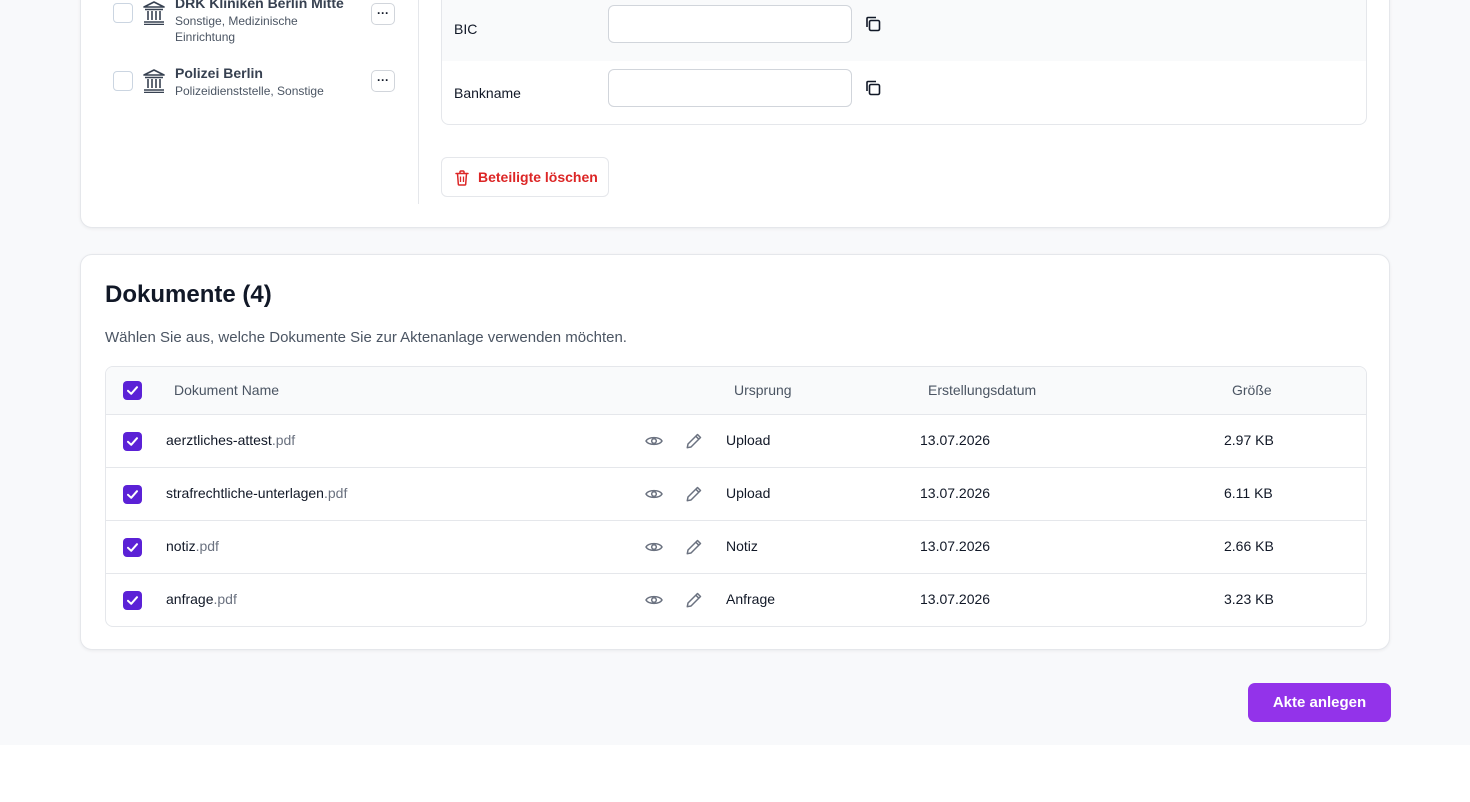 This screenshot has width=1470, height=802. What do you see at coordinates (904, 30) in the screenshot?
I see `bic-row: BIC` at bounding box center [904, 30].